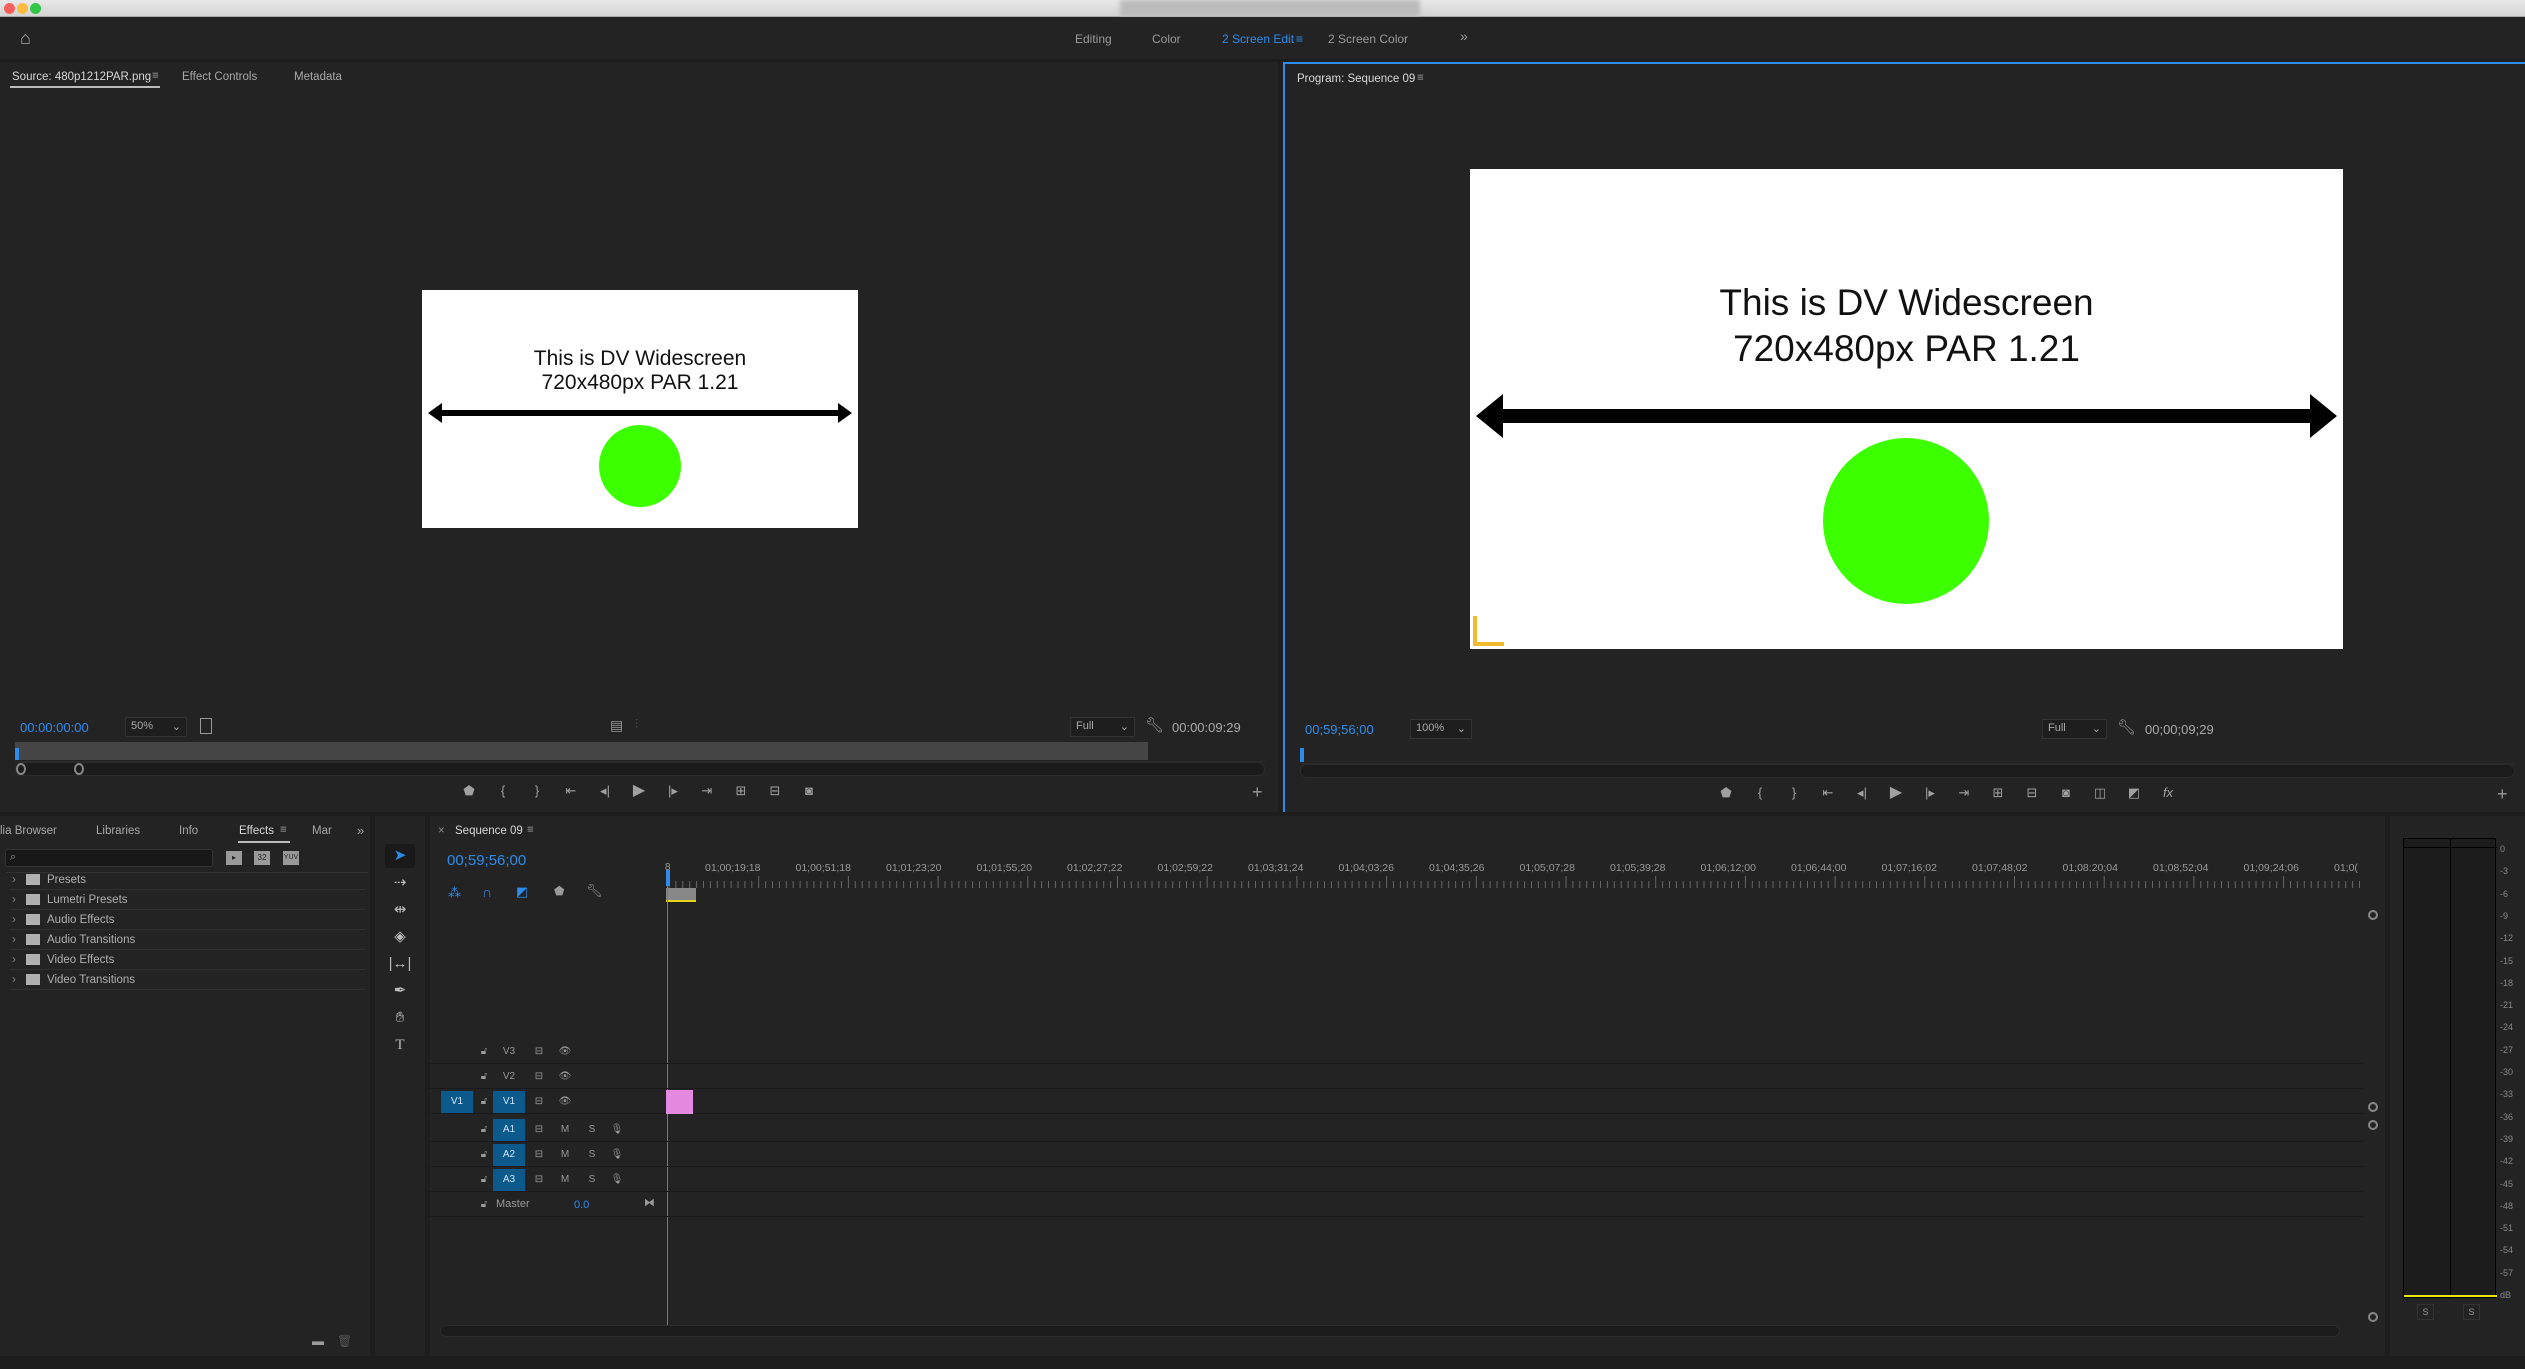 The height and width of the screenshot is (1369, 2525). Describe the element at coordinates (344, 1341) in the screenshot. I see `delete-icon: 🗑︎` at that location.